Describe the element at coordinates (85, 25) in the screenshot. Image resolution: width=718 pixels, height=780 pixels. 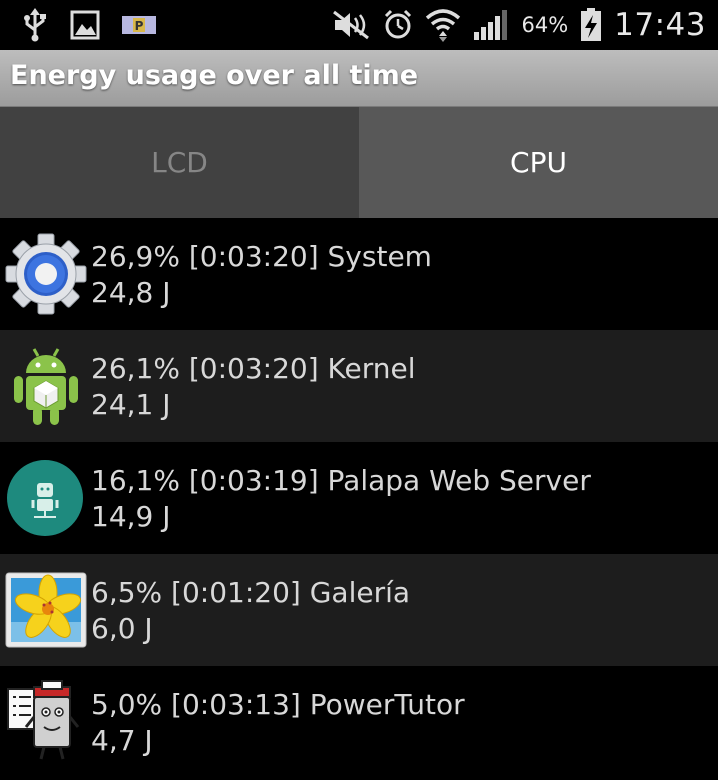
I see `image-icon` at that location.